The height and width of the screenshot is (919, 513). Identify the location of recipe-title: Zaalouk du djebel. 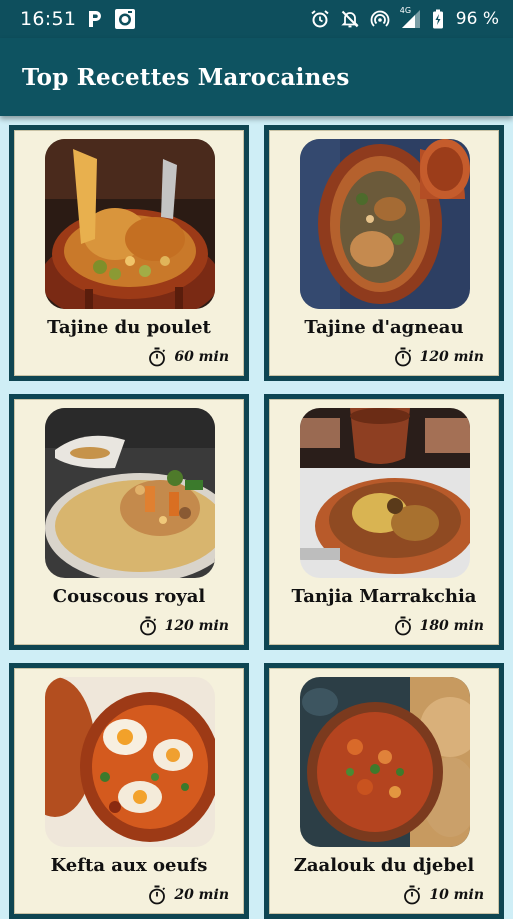
(384, 865).